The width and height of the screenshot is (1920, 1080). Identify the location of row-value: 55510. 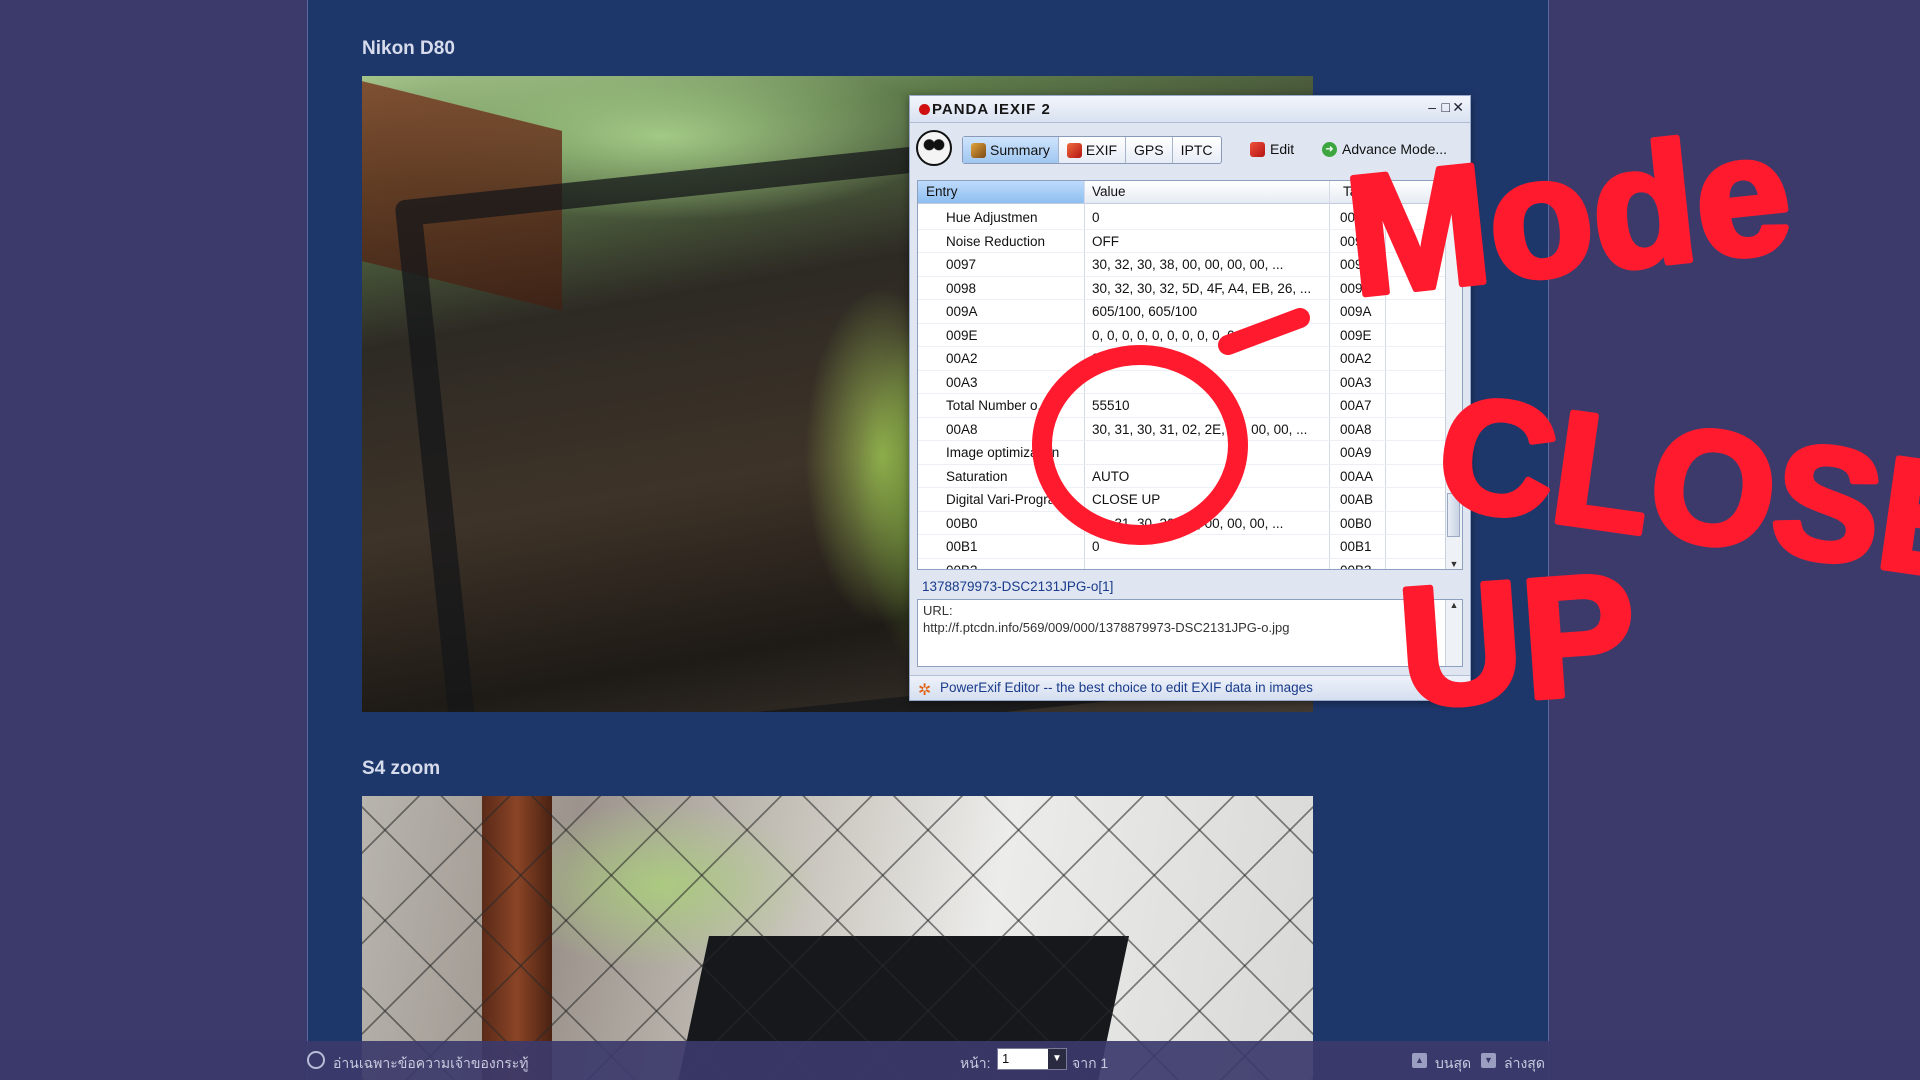
(1111, 405).